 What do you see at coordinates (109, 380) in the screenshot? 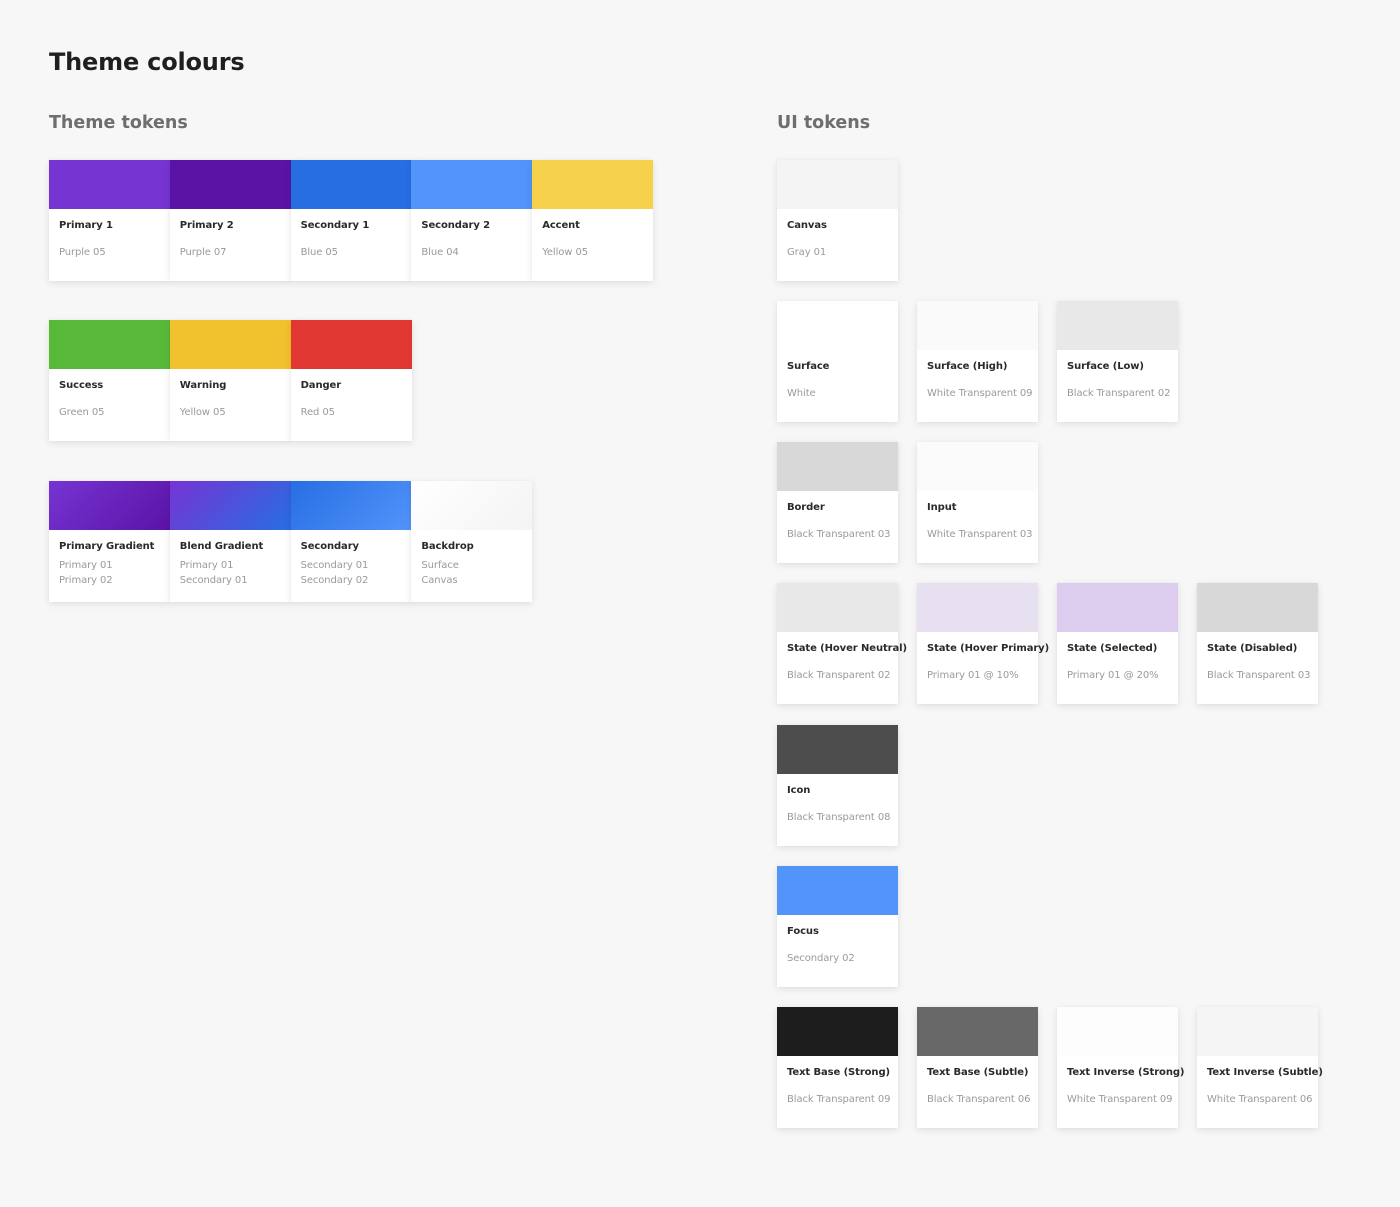
I see `color-card-success: Success Green 05` at bounding box center [109, 380].